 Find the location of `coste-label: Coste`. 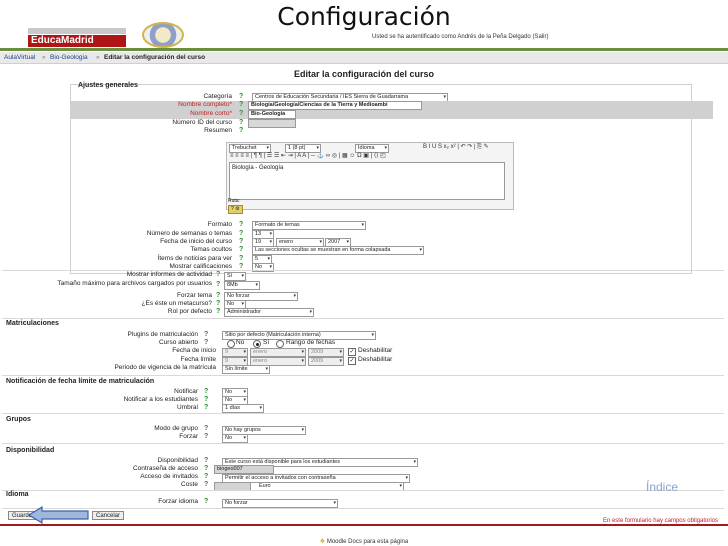

coste-label: Coste is located at coordinates (189, 484).